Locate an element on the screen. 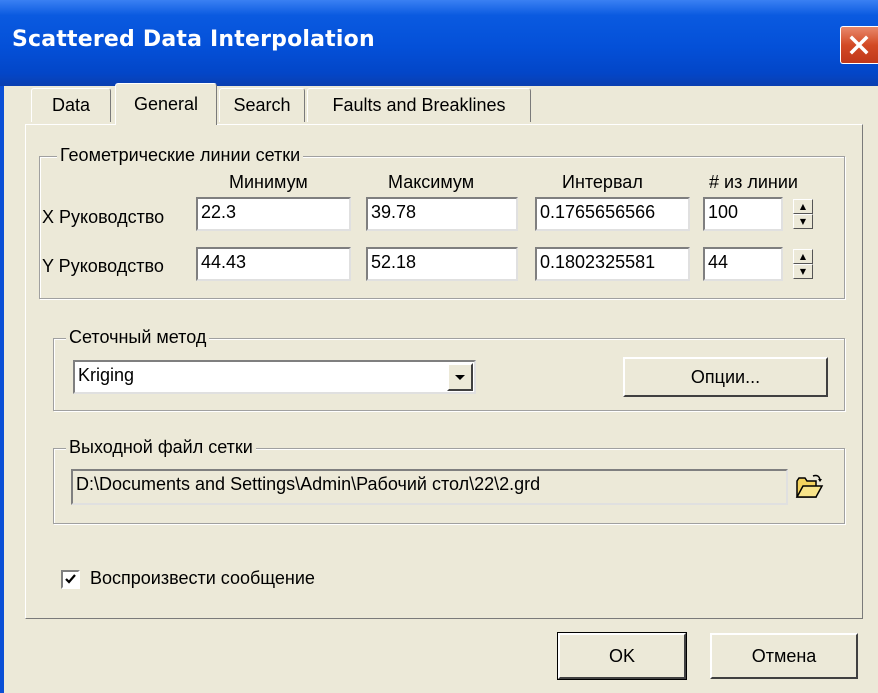 Image resolution: width=878 pixels, height=693 pixels. folder-open-icon is located at coordinates (809, 486).